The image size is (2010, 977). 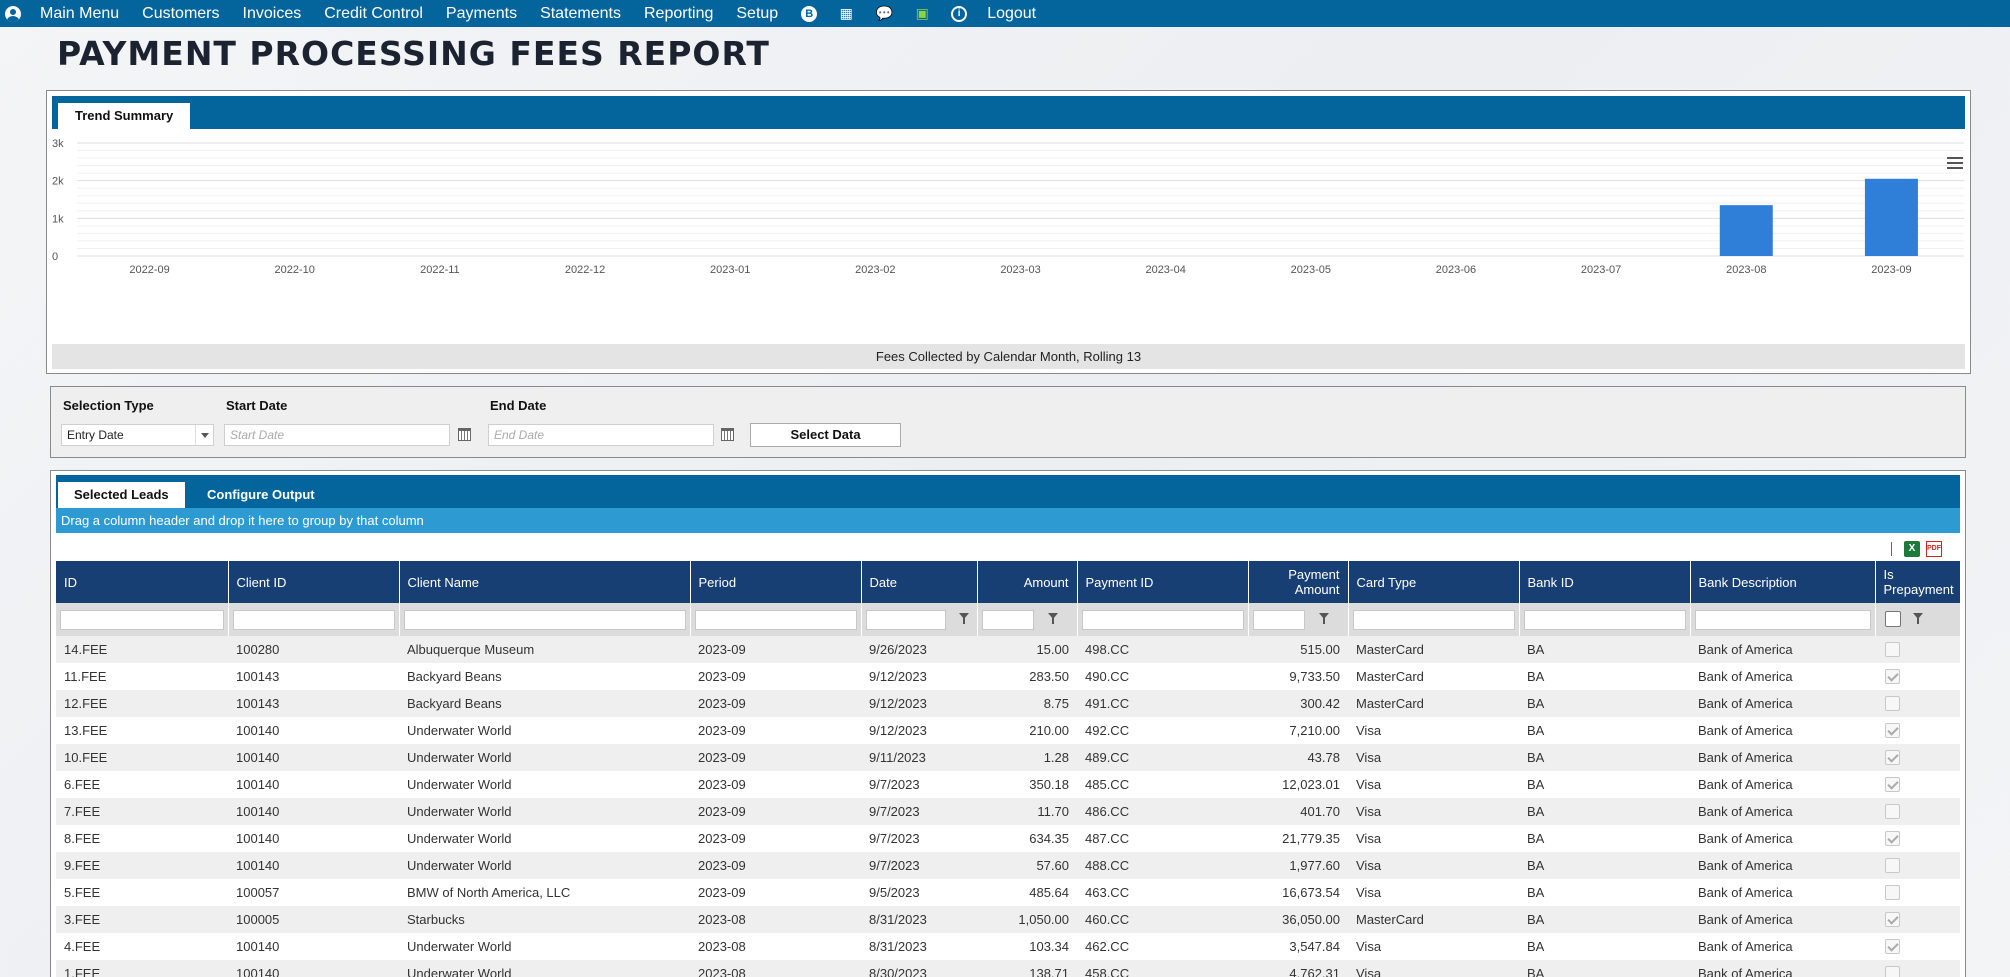 What do you see at coordinates (313, 619) in the screenshot?
I see `filter-client-id-input` at bounding box center [313, 619].